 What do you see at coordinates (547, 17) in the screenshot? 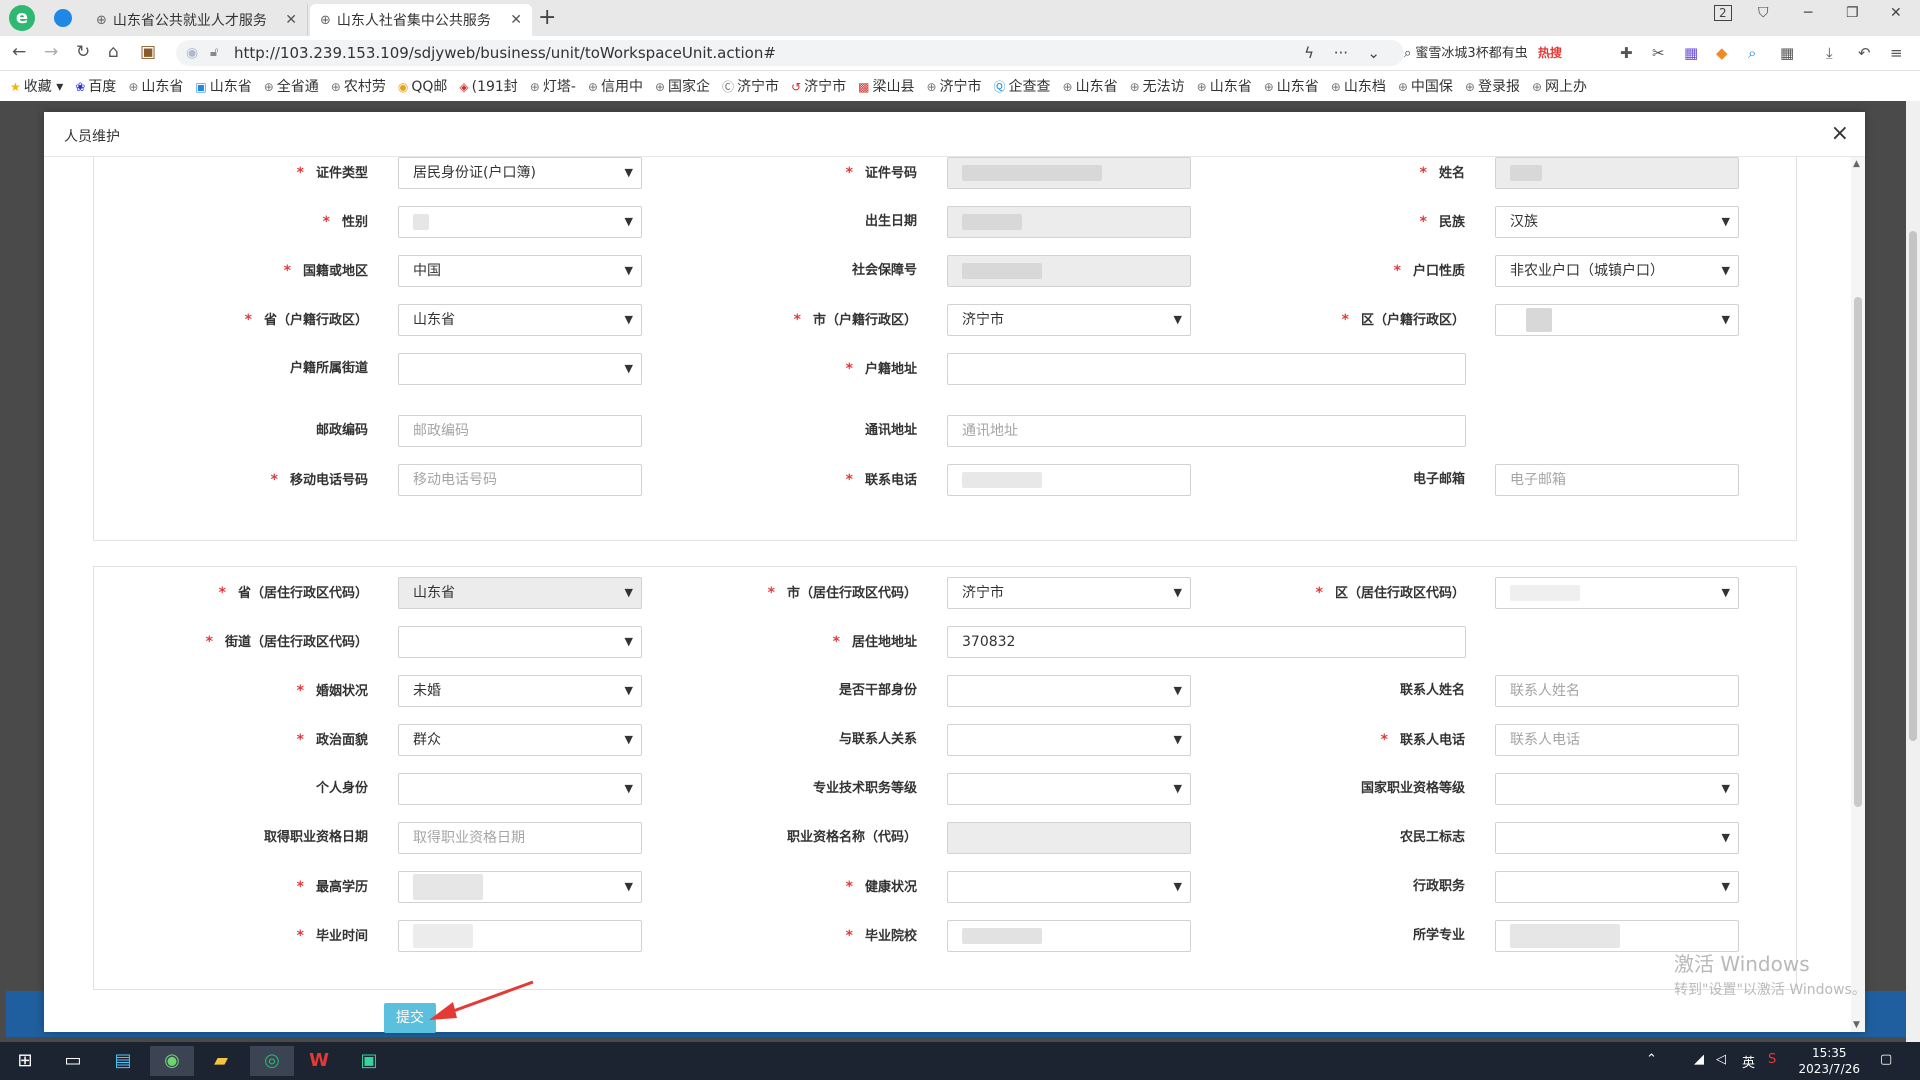
I see `new-tab-button: +` at bounding box center [547, 17].